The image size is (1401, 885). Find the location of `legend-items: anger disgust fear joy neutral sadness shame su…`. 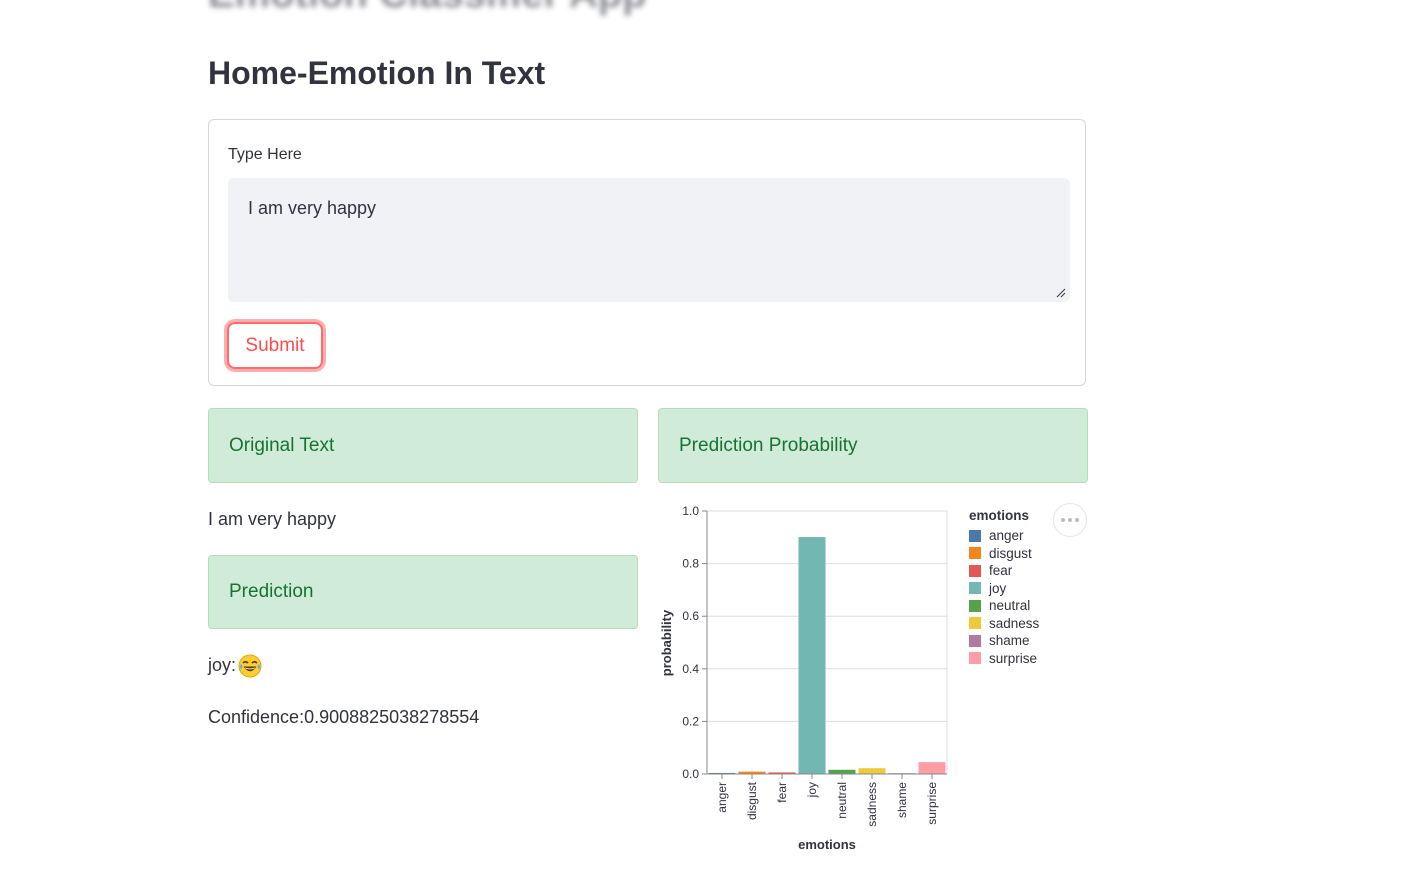

legend-items: anger disgust fear joy neutral sadness shame su… is located at coordinates (1004, 597).